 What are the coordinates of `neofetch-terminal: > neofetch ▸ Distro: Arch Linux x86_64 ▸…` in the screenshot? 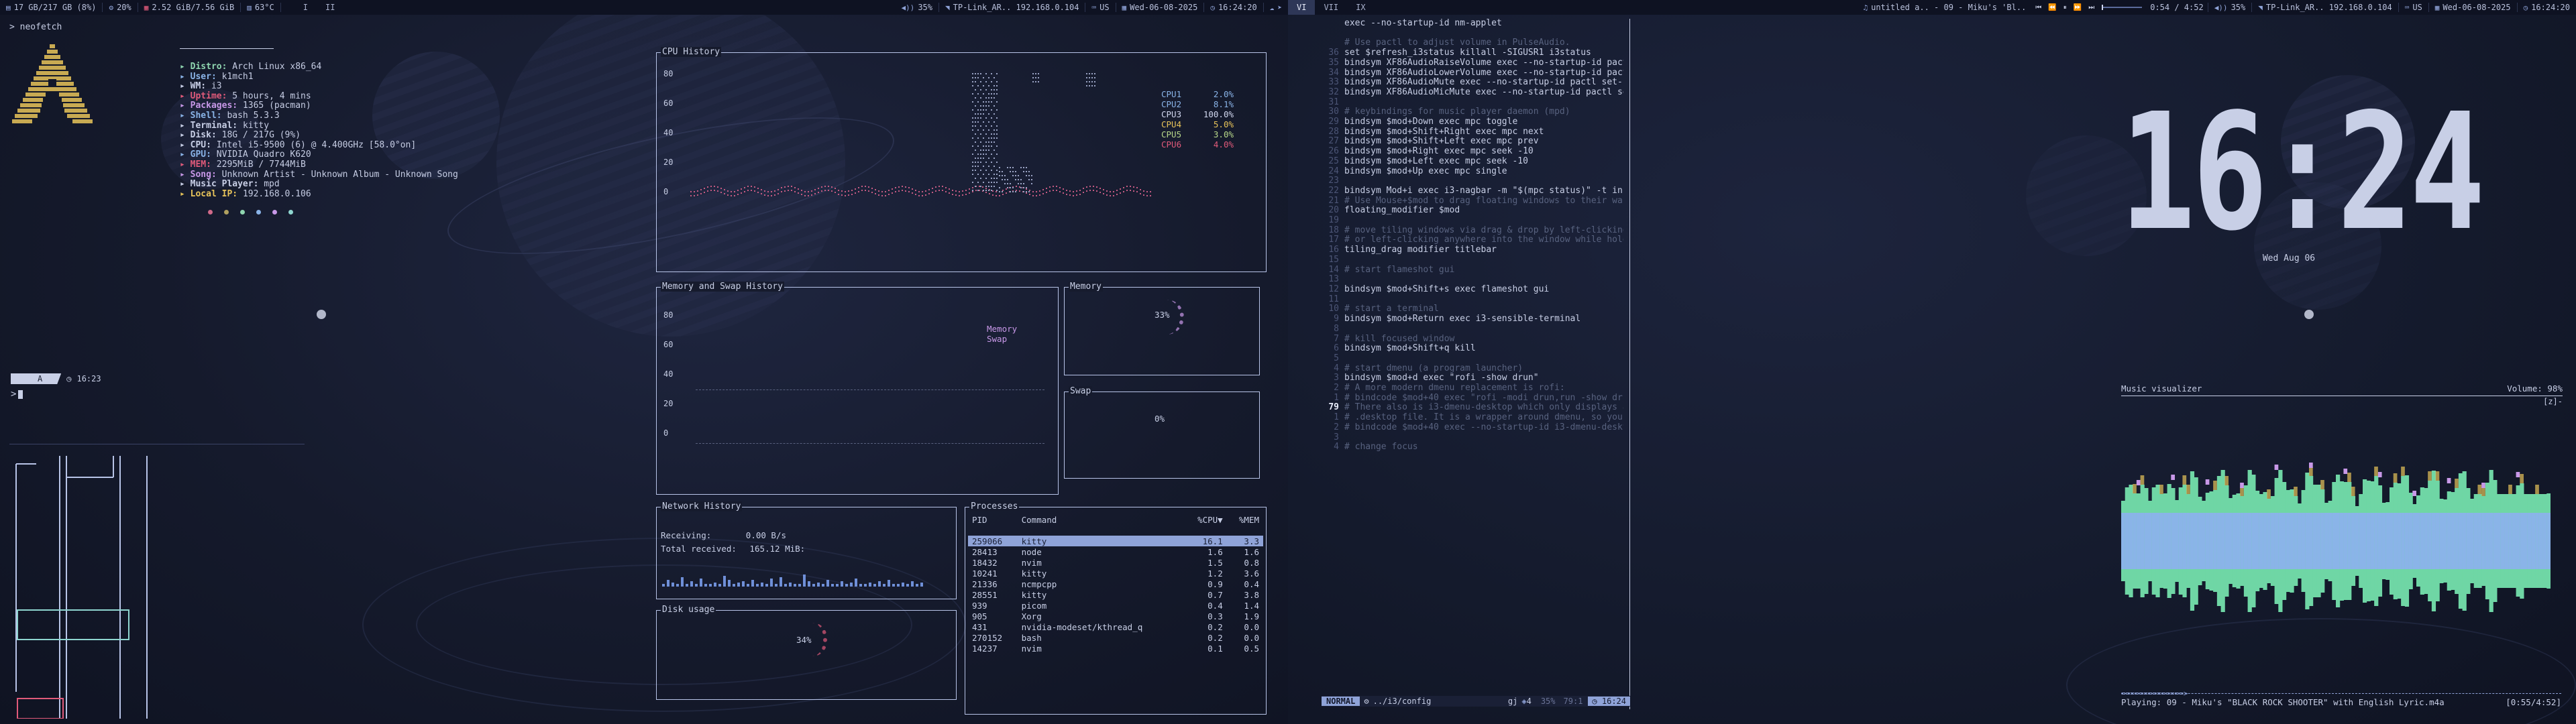 It's located at (233, 119).